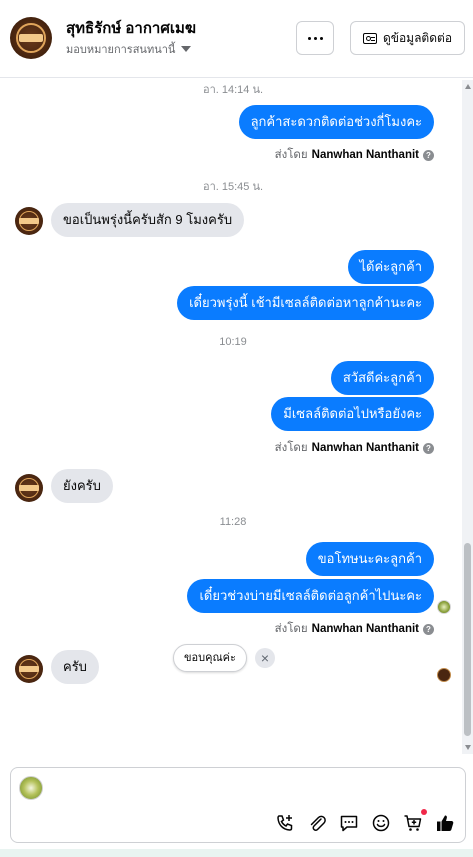  What do you see at coordinates (336, 122) in the screenshot?
I see `outgoing-message: ลูกค้าสะดวกติดต่อช่วงกี่โมงคะ` at bounding box center [336, 122].